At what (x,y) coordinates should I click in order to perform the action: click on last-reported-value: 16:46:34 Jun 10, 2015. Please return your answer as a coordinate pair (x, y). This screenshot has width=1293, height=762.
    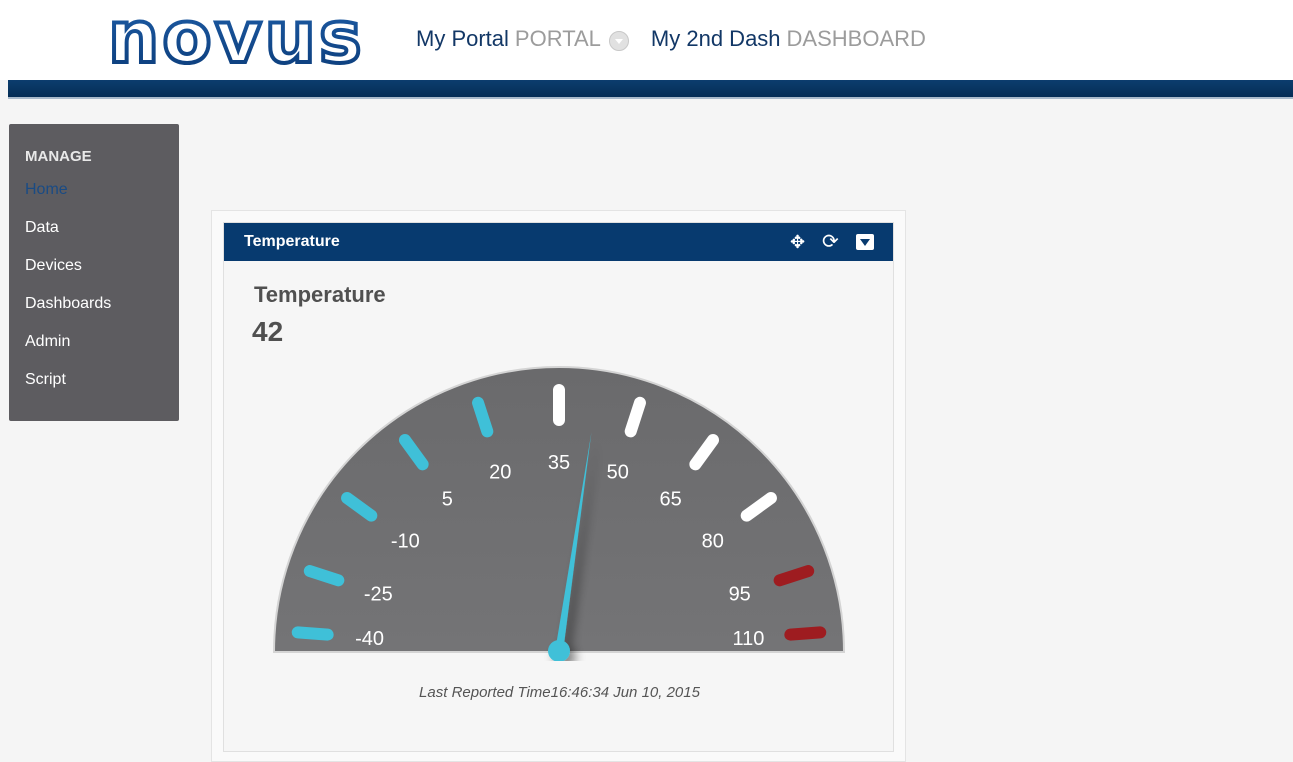
    Looking at the image, I should click on (625, 692).